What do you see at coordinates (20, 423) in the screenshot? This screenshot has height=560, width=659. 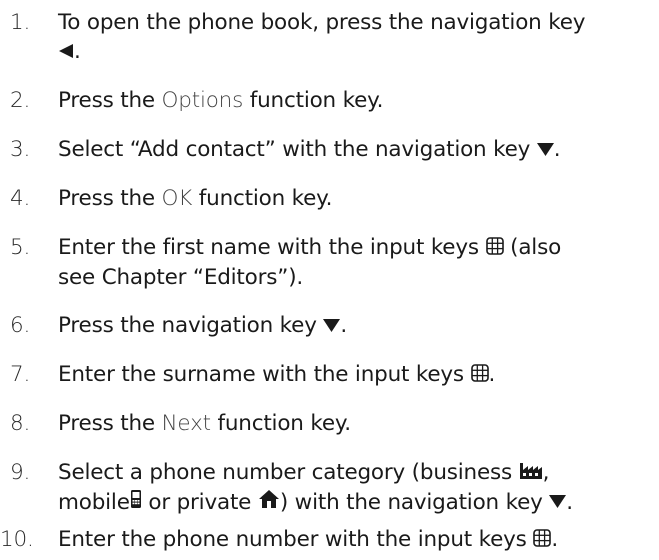 I see `step-number: 8.` at bounding box center [20, 423].